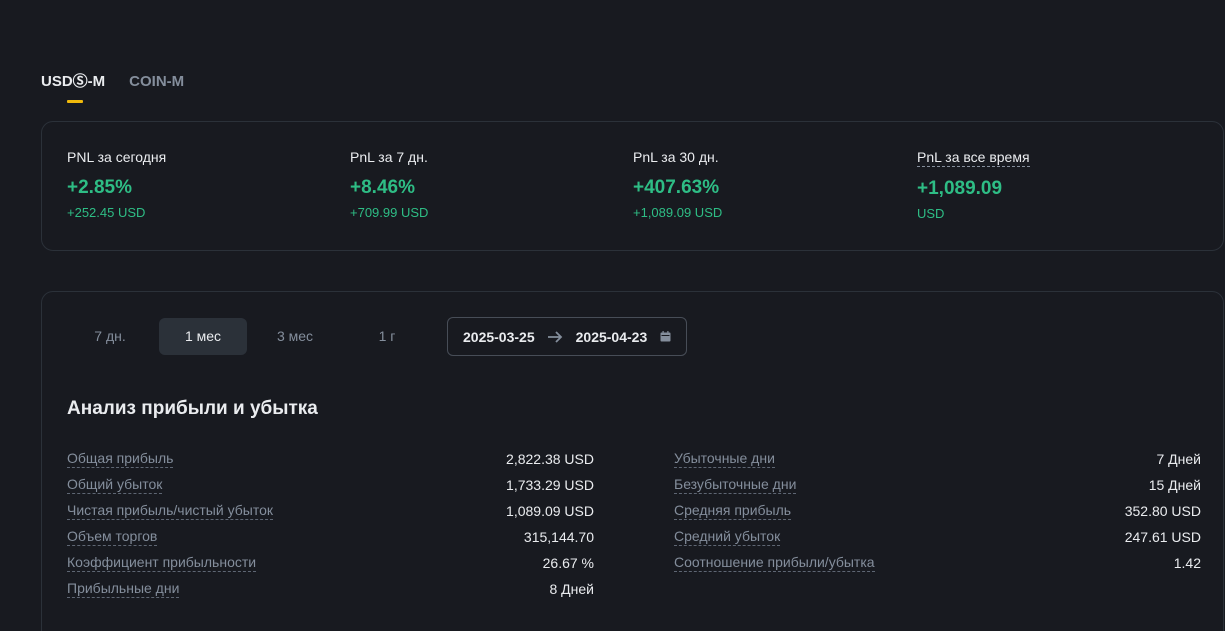 Image resolution: width=1225 pixels, height=631 pixels. I want to click on stat-label: Безубыточные дни, so click(735, 484).